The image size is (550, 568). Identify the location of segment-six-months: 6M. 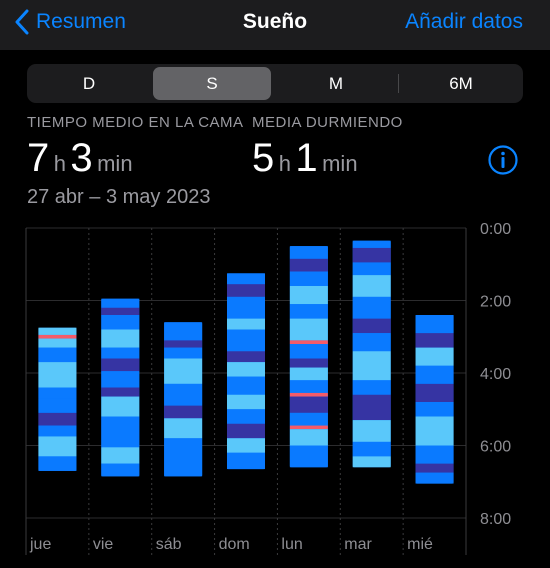
(461, 83).